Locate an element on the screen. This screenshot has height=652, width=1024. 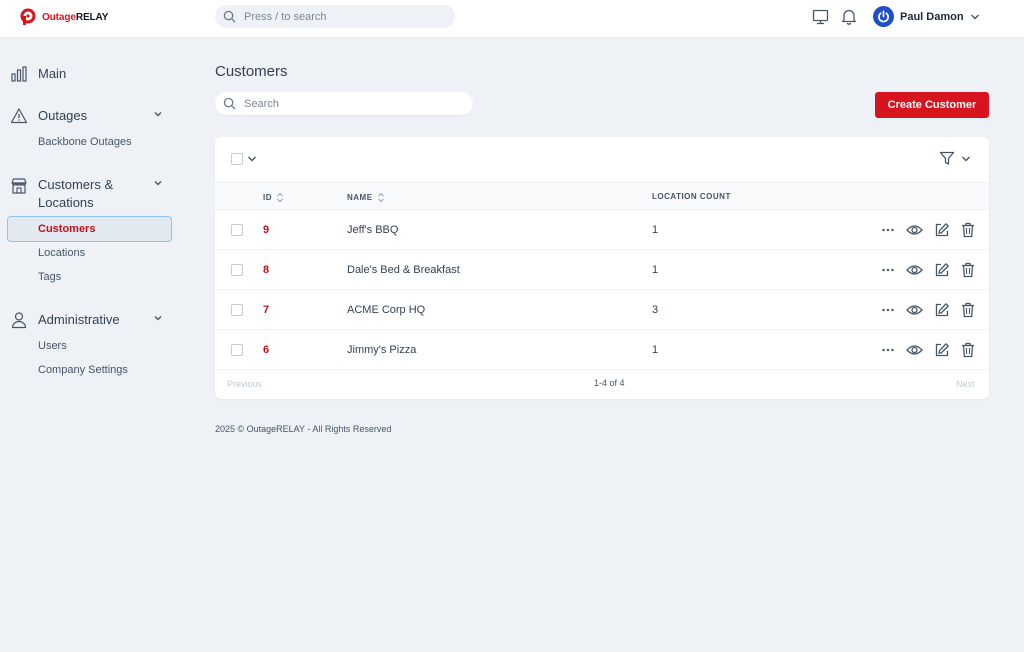
customer-name: Jeff's BBQ is located at coordinates (373, 230).